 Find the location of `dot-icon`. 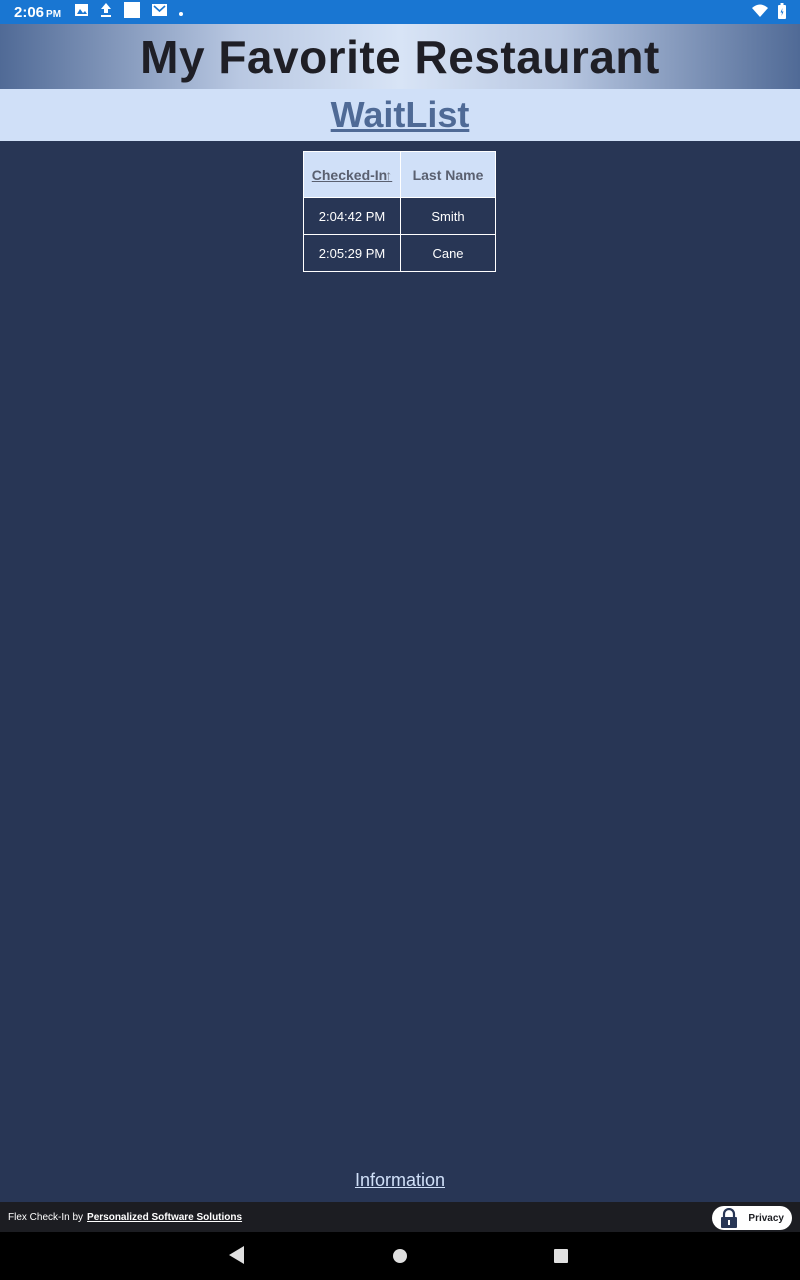

dot-icon is located at coordinates (181, 12).